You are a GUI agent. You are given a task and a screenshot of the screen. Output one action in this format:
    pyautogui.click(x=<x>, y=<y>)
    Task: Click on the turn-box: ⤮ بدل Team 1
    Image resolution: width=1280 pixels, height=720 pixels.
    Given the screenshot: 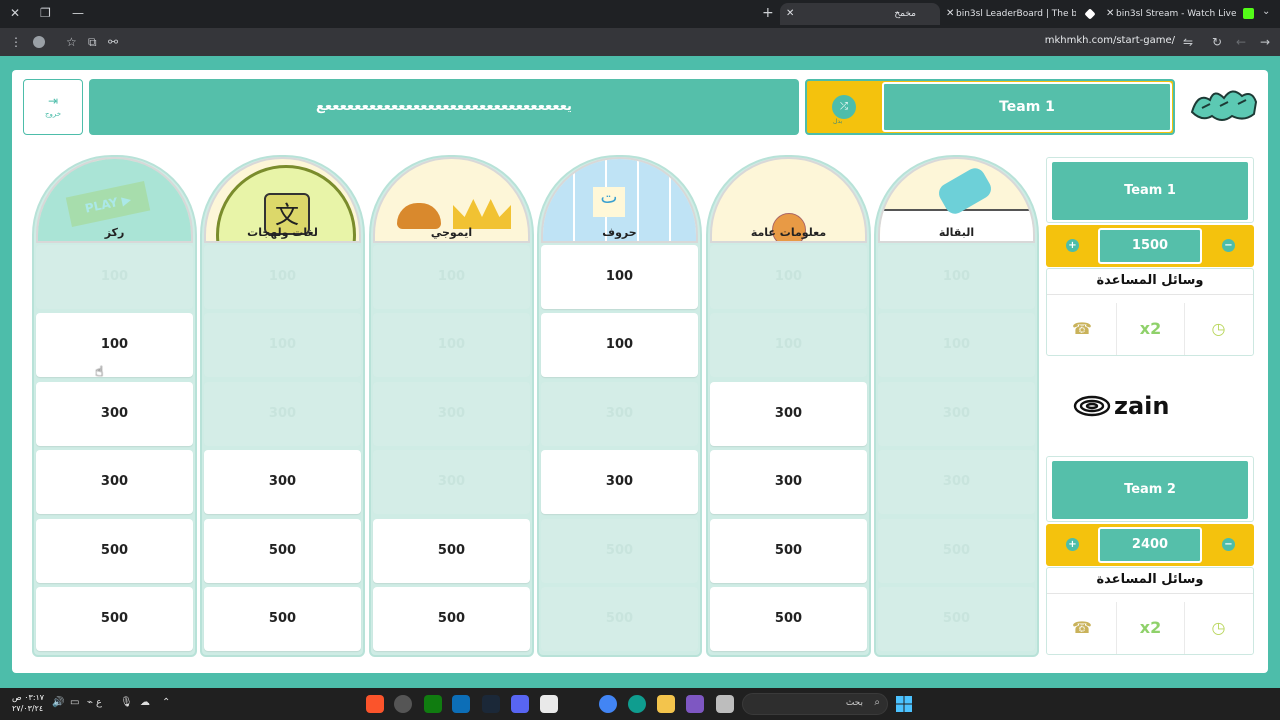 What is the action you would take?
    pyautogui.click(x=990, y=107)
    